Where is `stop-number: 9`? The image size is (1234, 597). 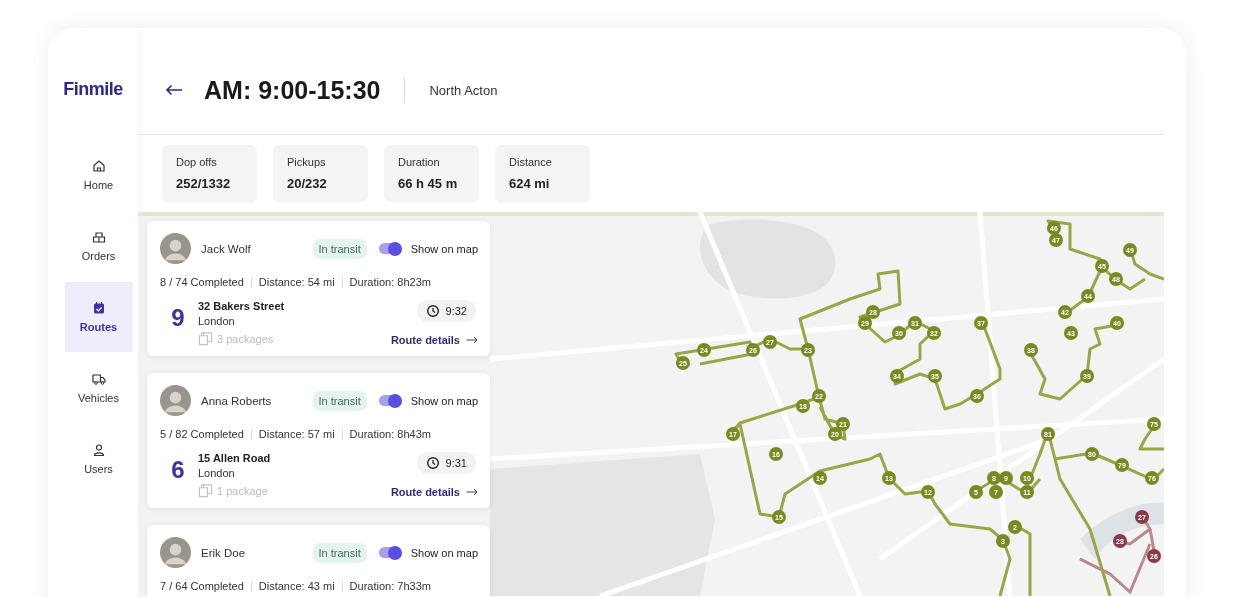 stop-number: 9 is located at coordinates (178, 318).